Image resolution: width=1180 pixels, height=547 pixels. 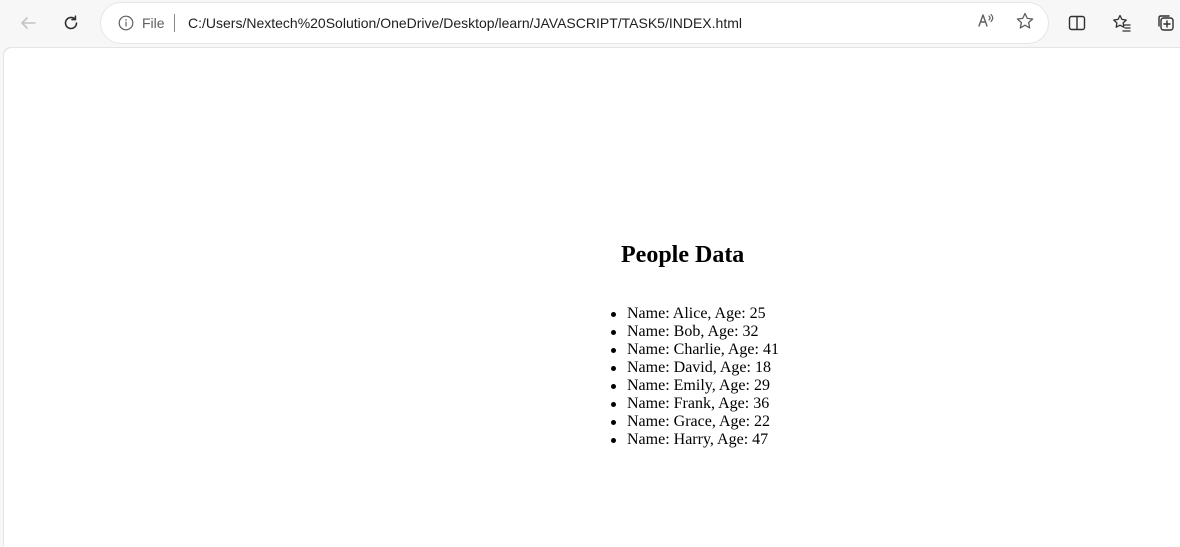 I want to click on list-item: Name: Alice, Age: 25, so click(x=695, y=314).